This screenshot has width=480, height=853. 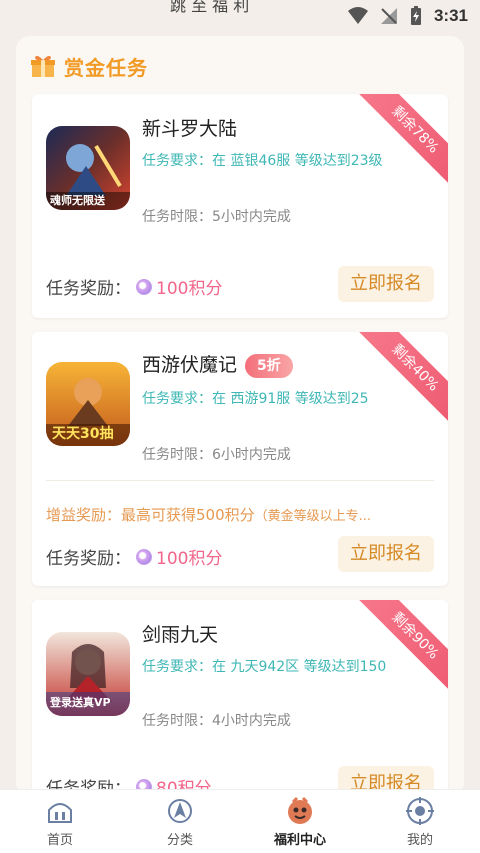 I want to click on discount-badge: 5折, so click(x=269, y=365).